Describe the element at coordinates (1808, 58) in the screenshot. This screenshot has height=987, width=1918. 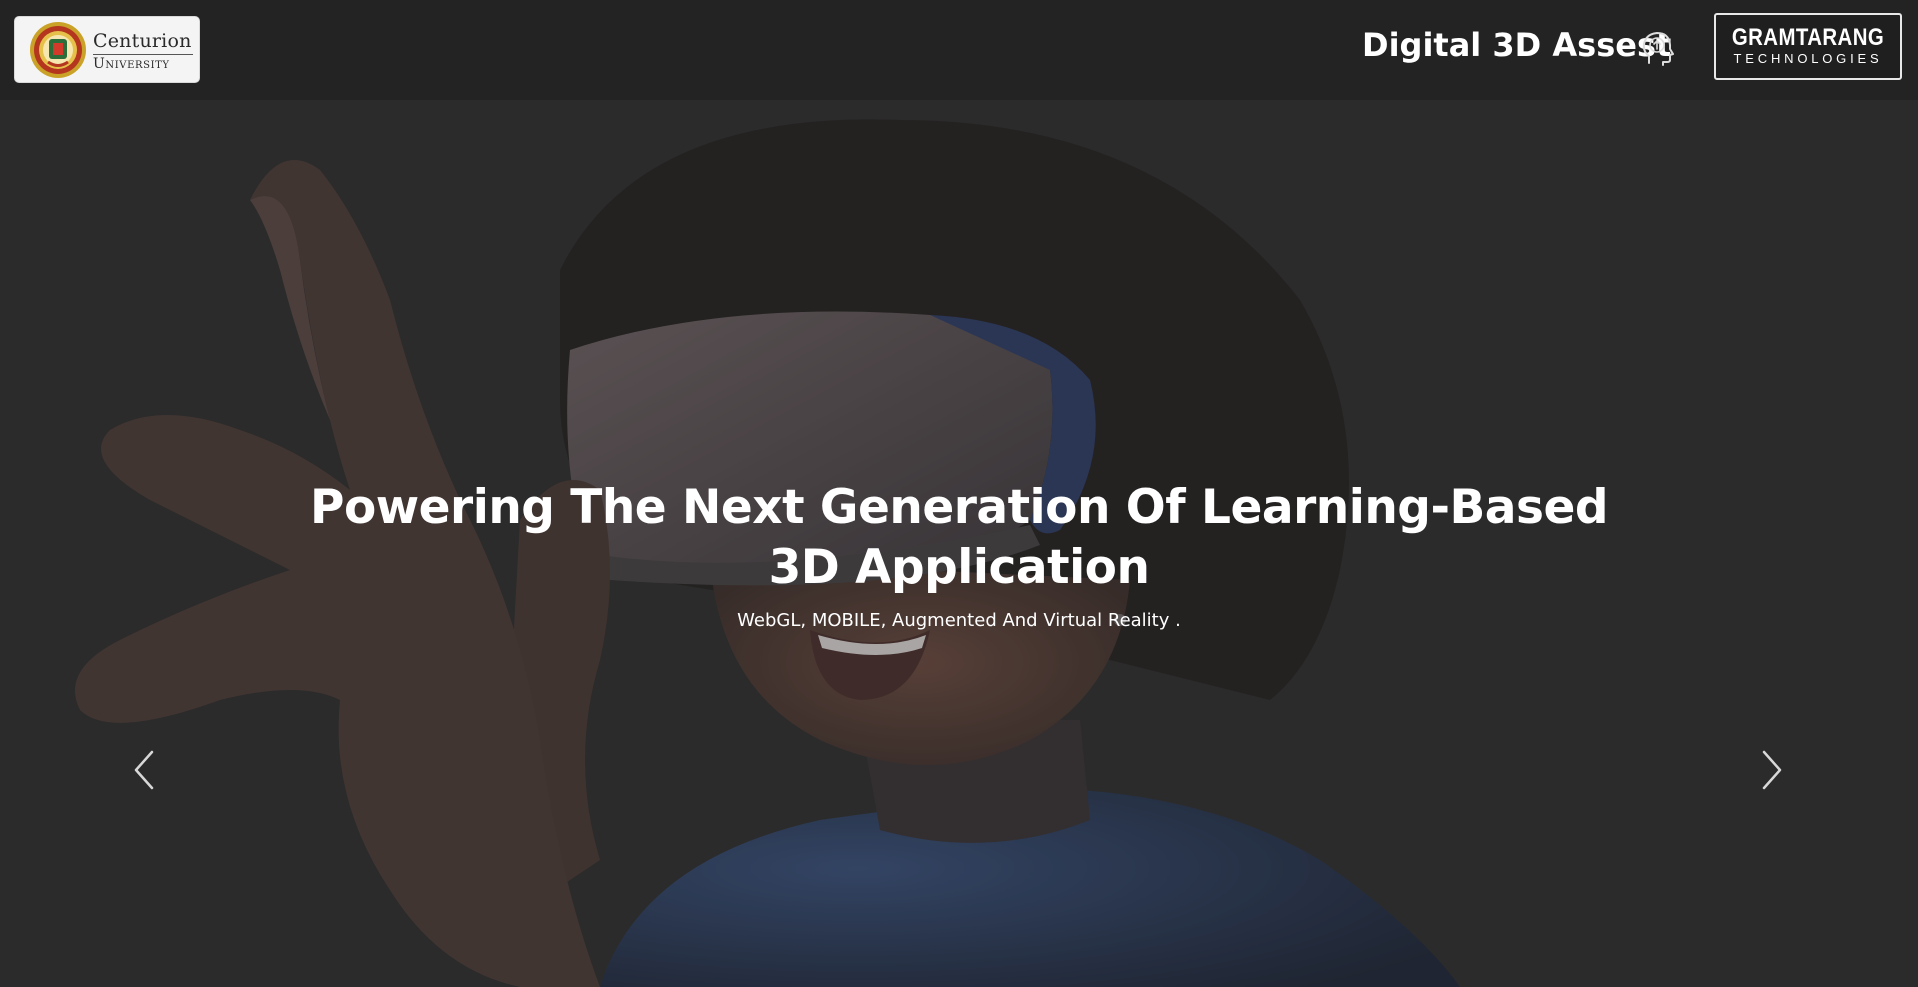
I see `gramtarang-logo-line2: TECHNOLOGIES` at that location.